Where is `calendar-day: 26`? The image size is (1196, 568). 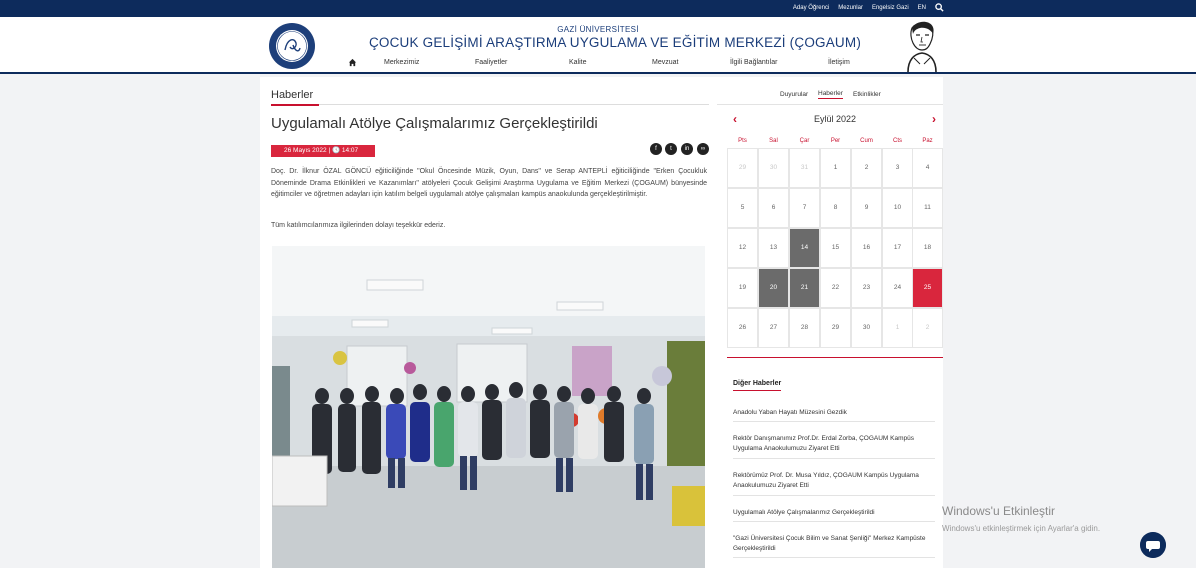
calendar-day: 26 is located at coordinates (742, 328).